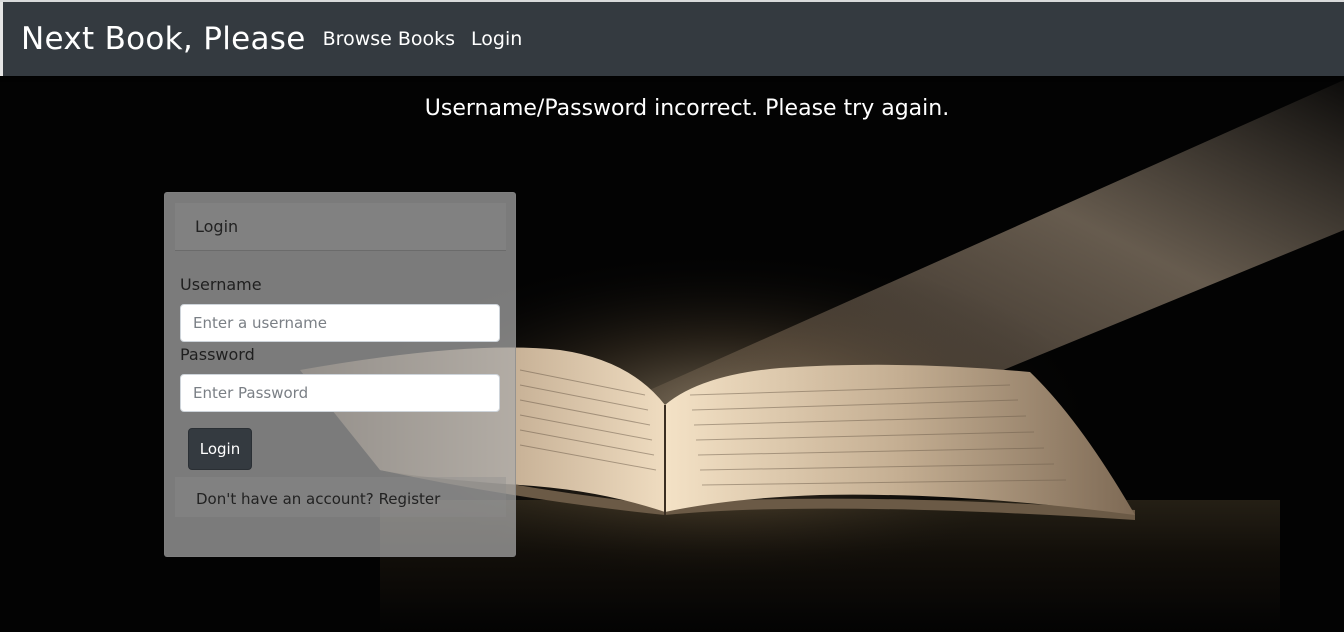 The width and height of the screenshot is (1344, 632). I want to click on register-prompt: Don't have an account? Register, so click(318, 499).